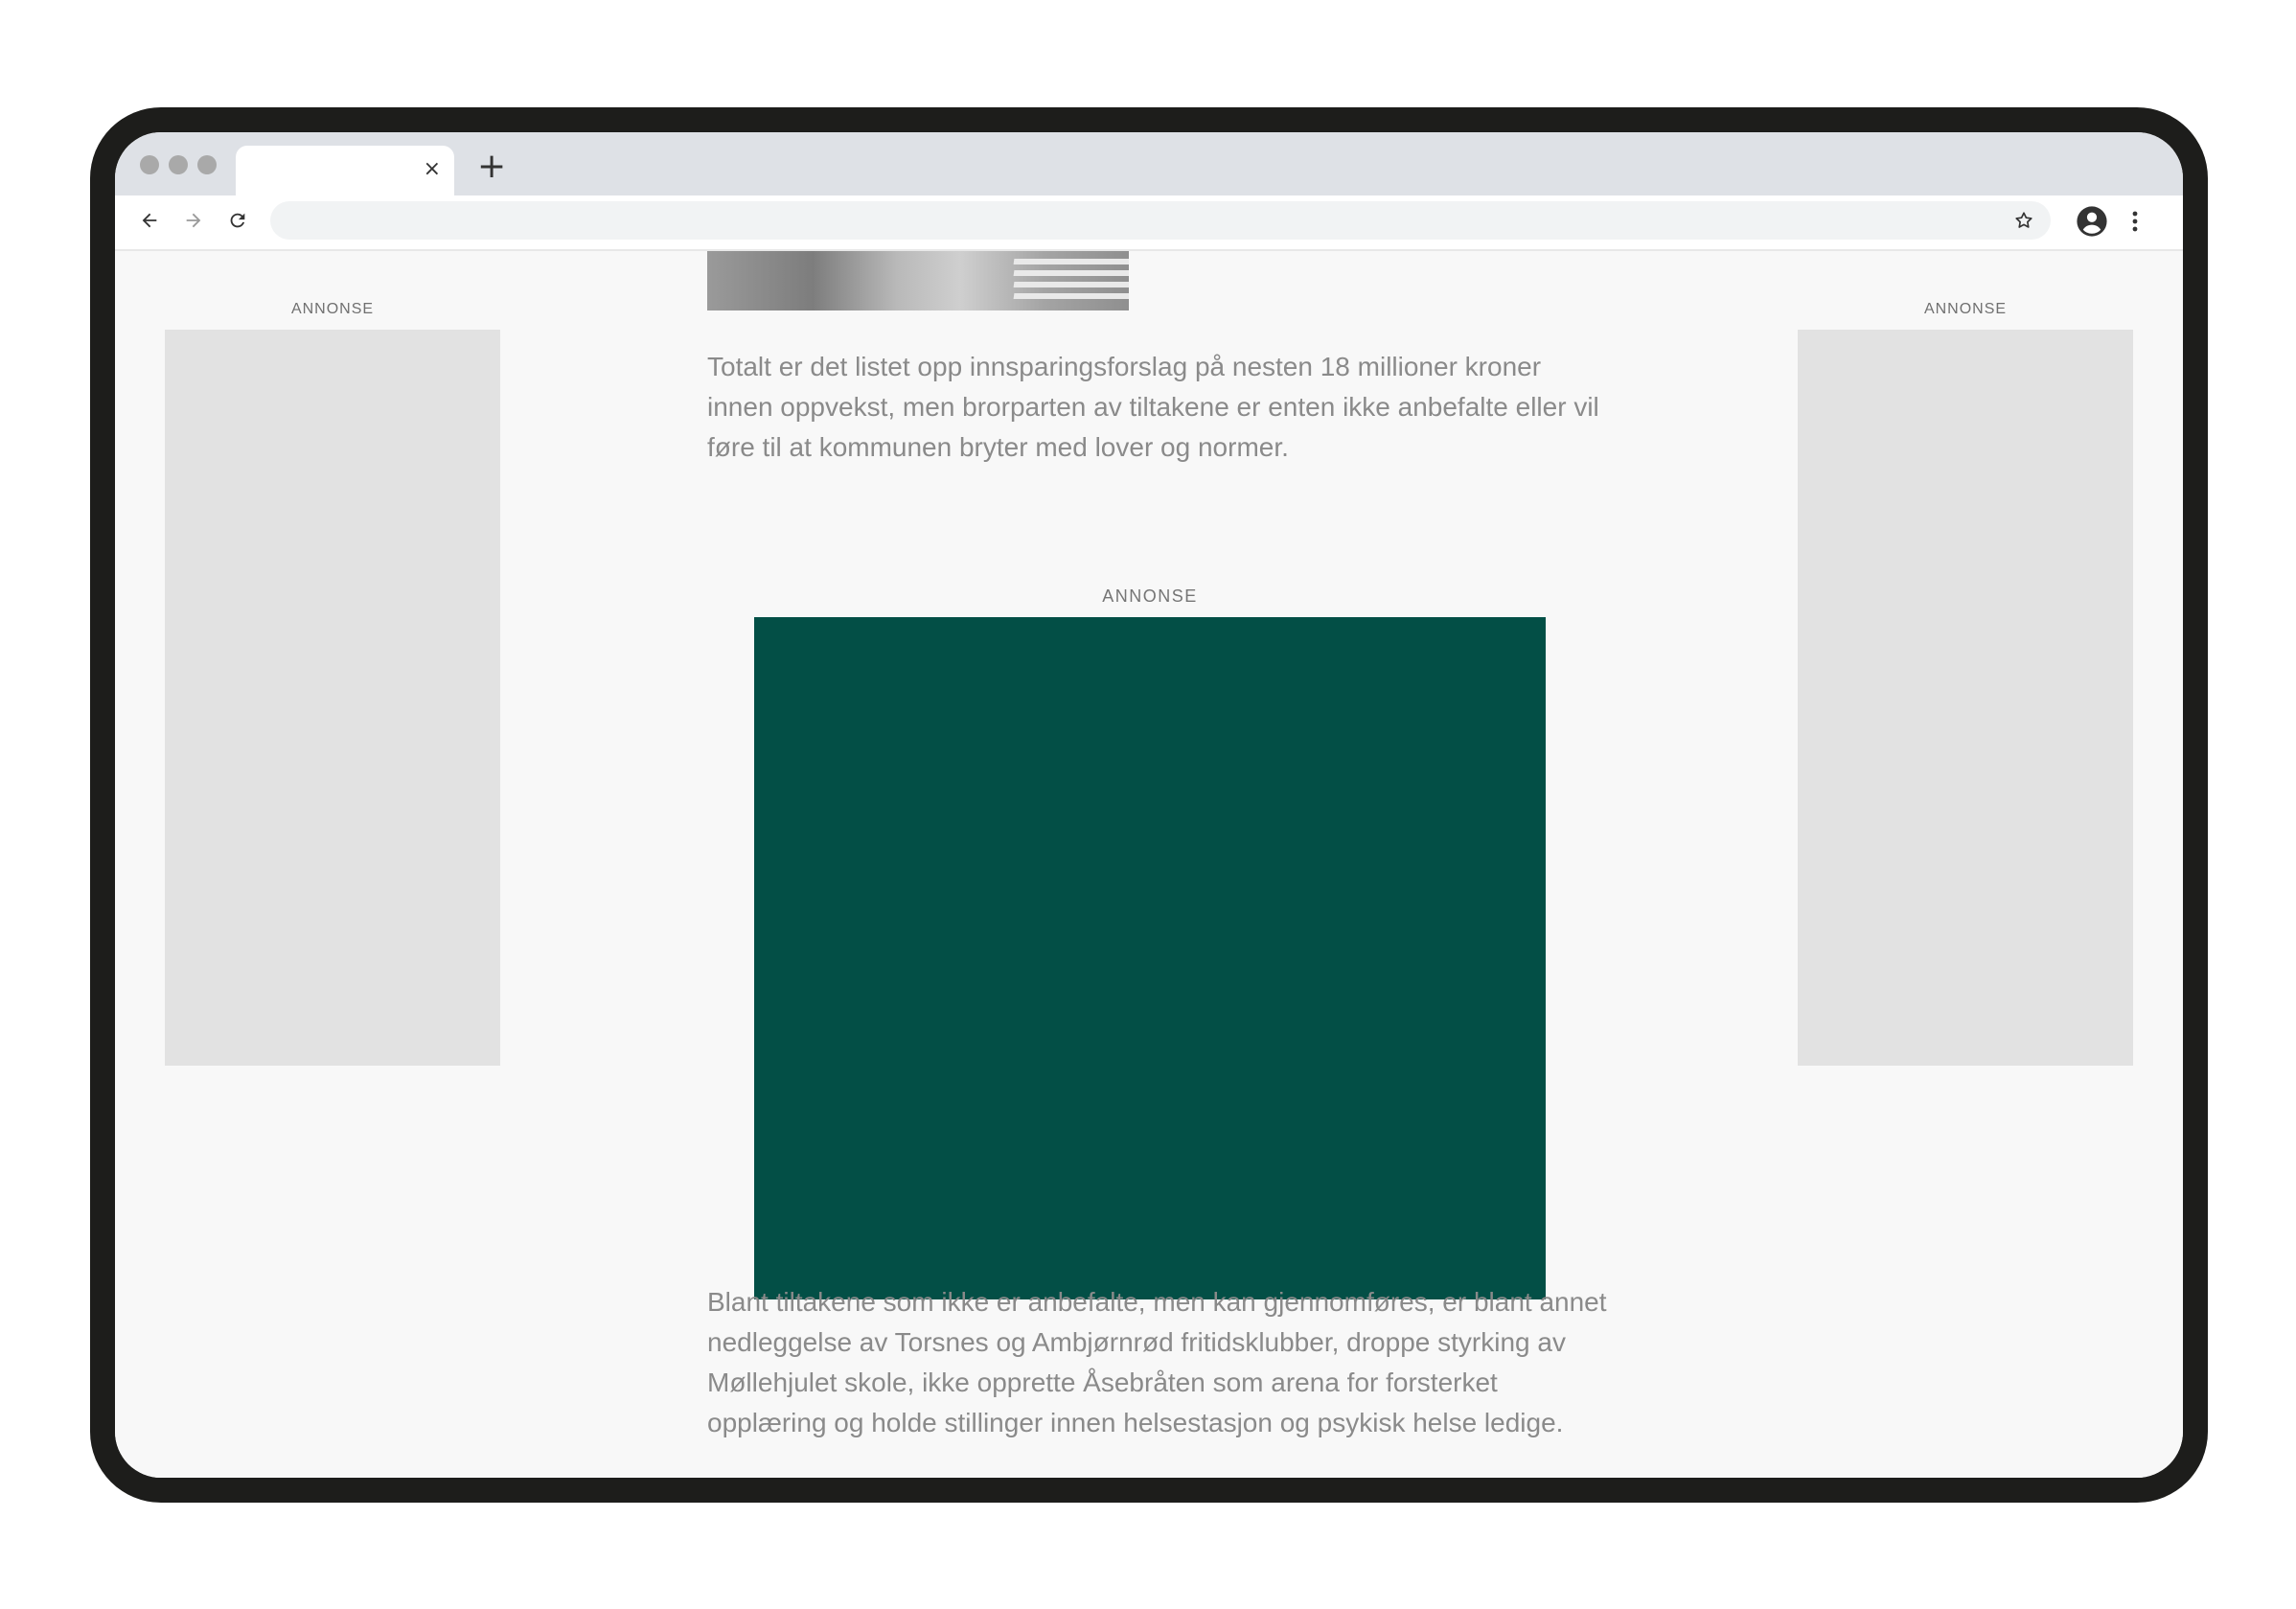  I want to click on account-circle-icon, so click(2092, 221).